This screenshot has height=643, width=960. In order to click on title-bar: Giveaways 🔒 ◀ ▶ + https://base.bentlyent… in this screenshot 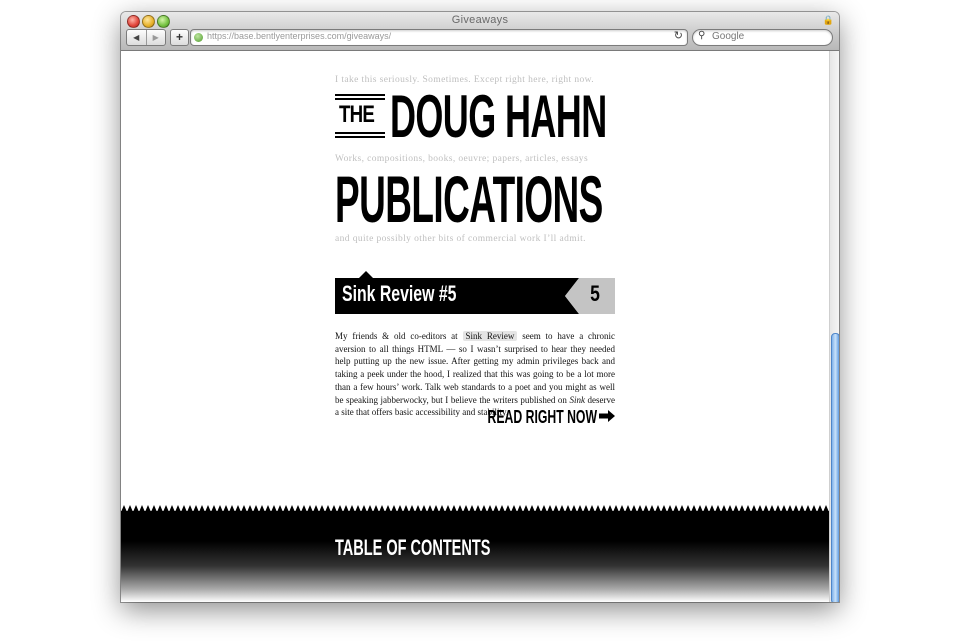, I will do `click(480, 31)`.